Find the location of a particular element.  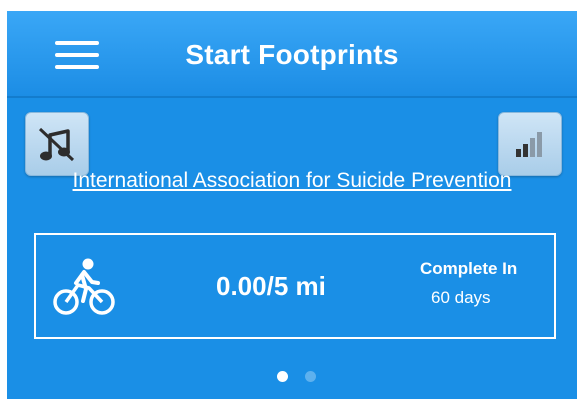

page-title: Start Footprints is located at coordinates (292, 54).